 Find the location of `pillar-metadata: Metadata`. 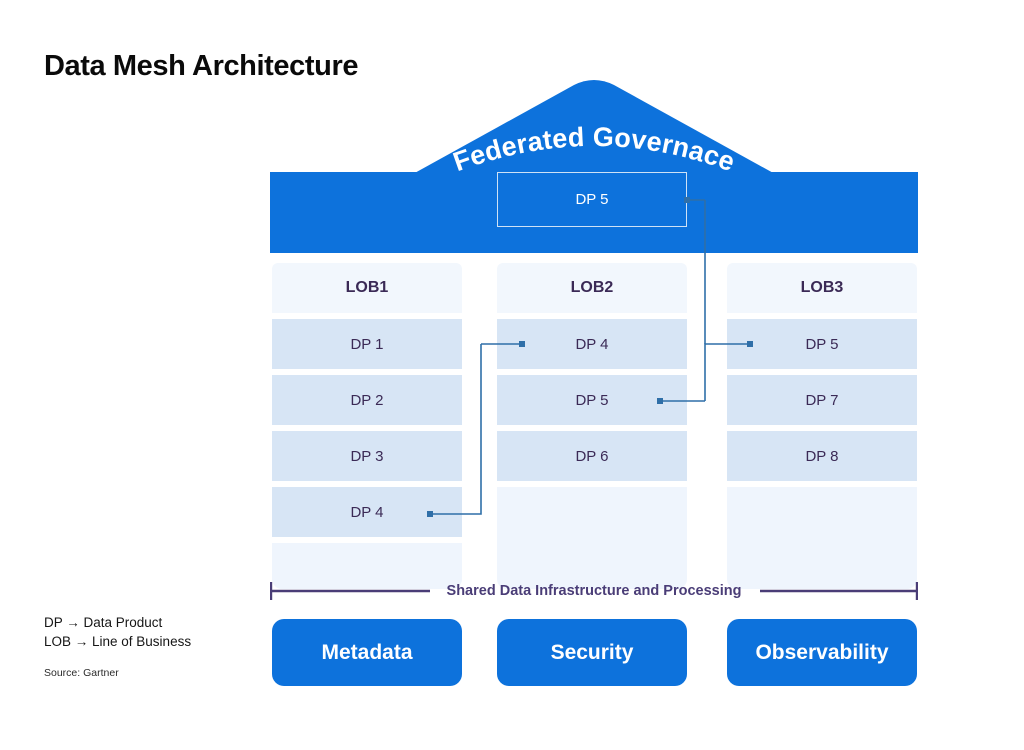

pillar-metadata: Metadata is located at coordinates (367, 652).